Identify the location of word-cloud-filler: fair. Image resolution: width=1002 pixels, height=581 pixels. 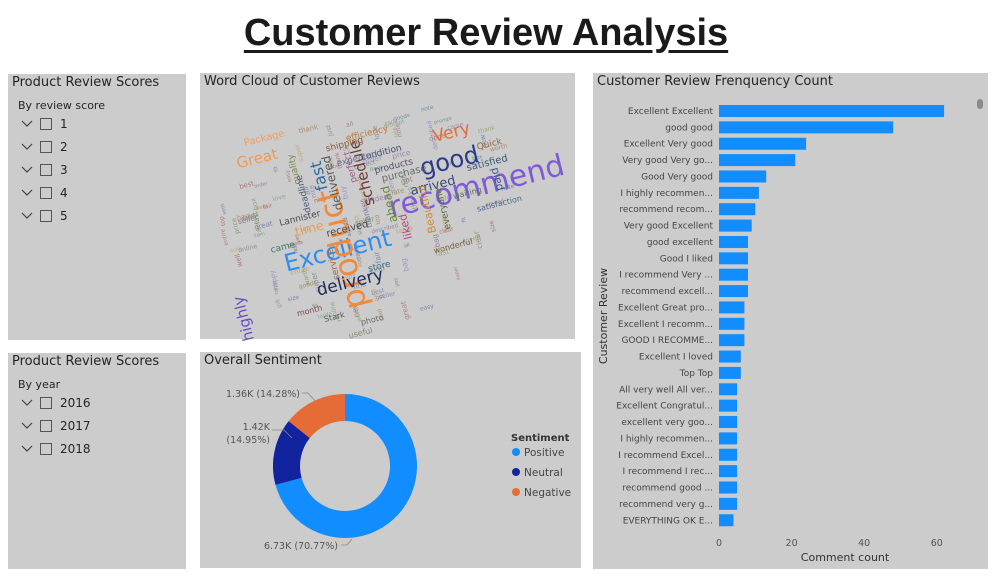
(267, 207).